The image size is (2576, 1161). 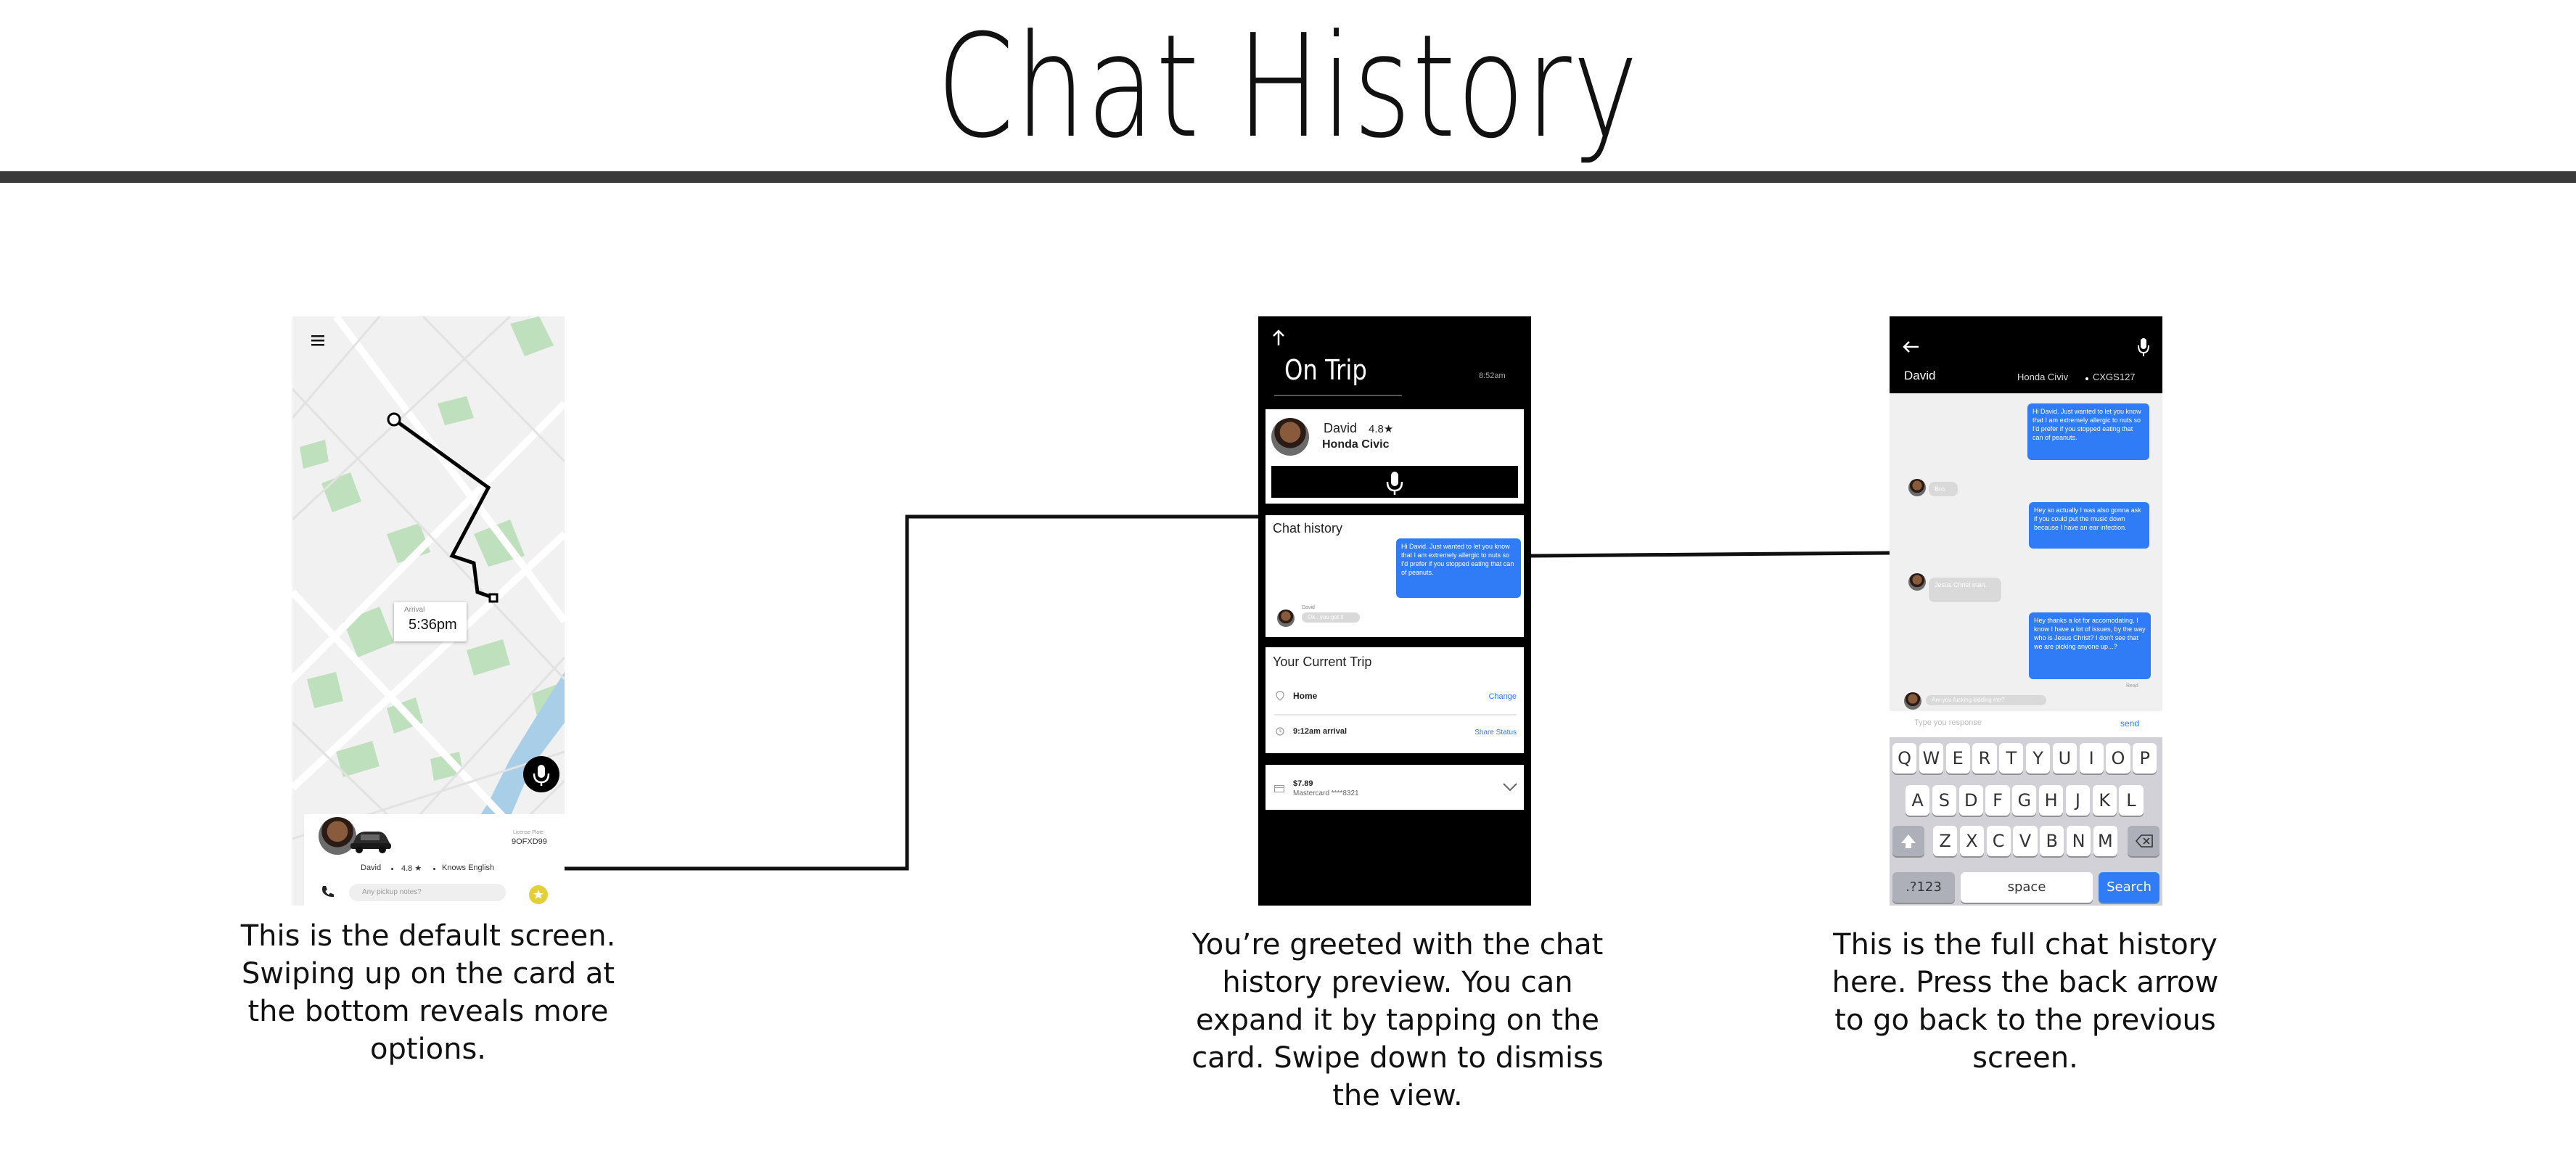 What do you see at coordinates (428, 1011) in the screenshot?
I see `caption-line: the bottom reveals more` at bounding box center [428, 1011].